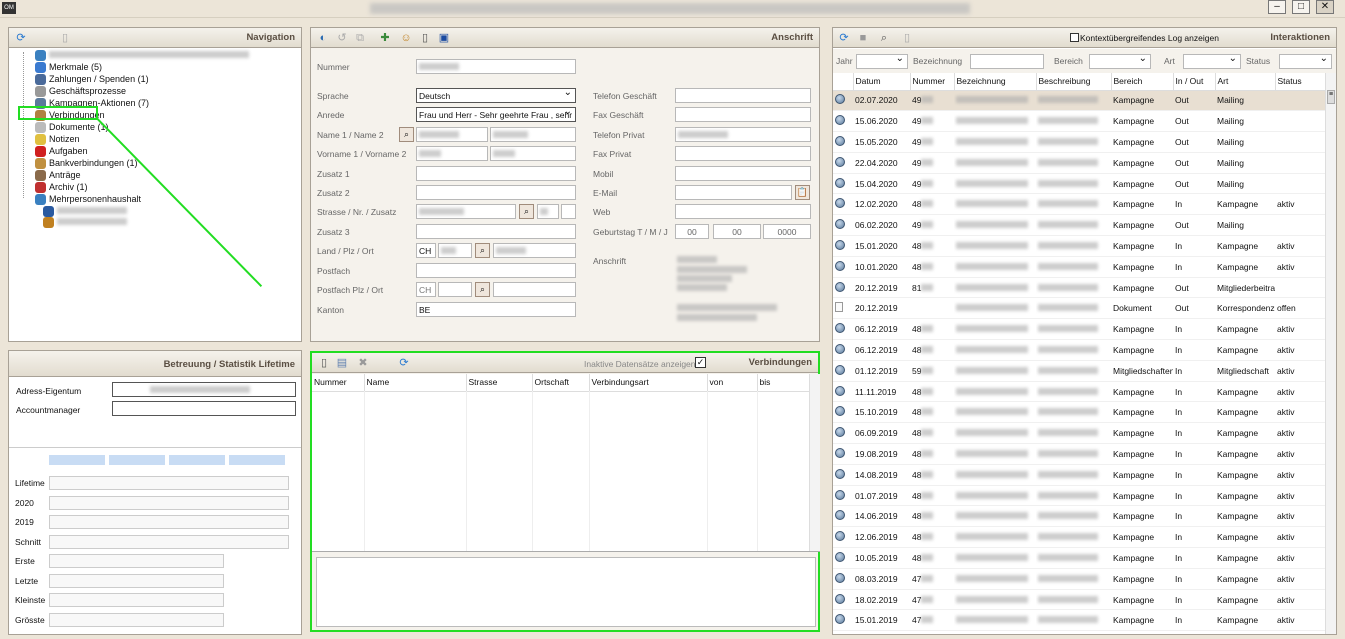 The image size is (1345, 639). Describe the element at coordinates (323, 38) in the screenshot. I see `globe-icon: ◐` at that location.